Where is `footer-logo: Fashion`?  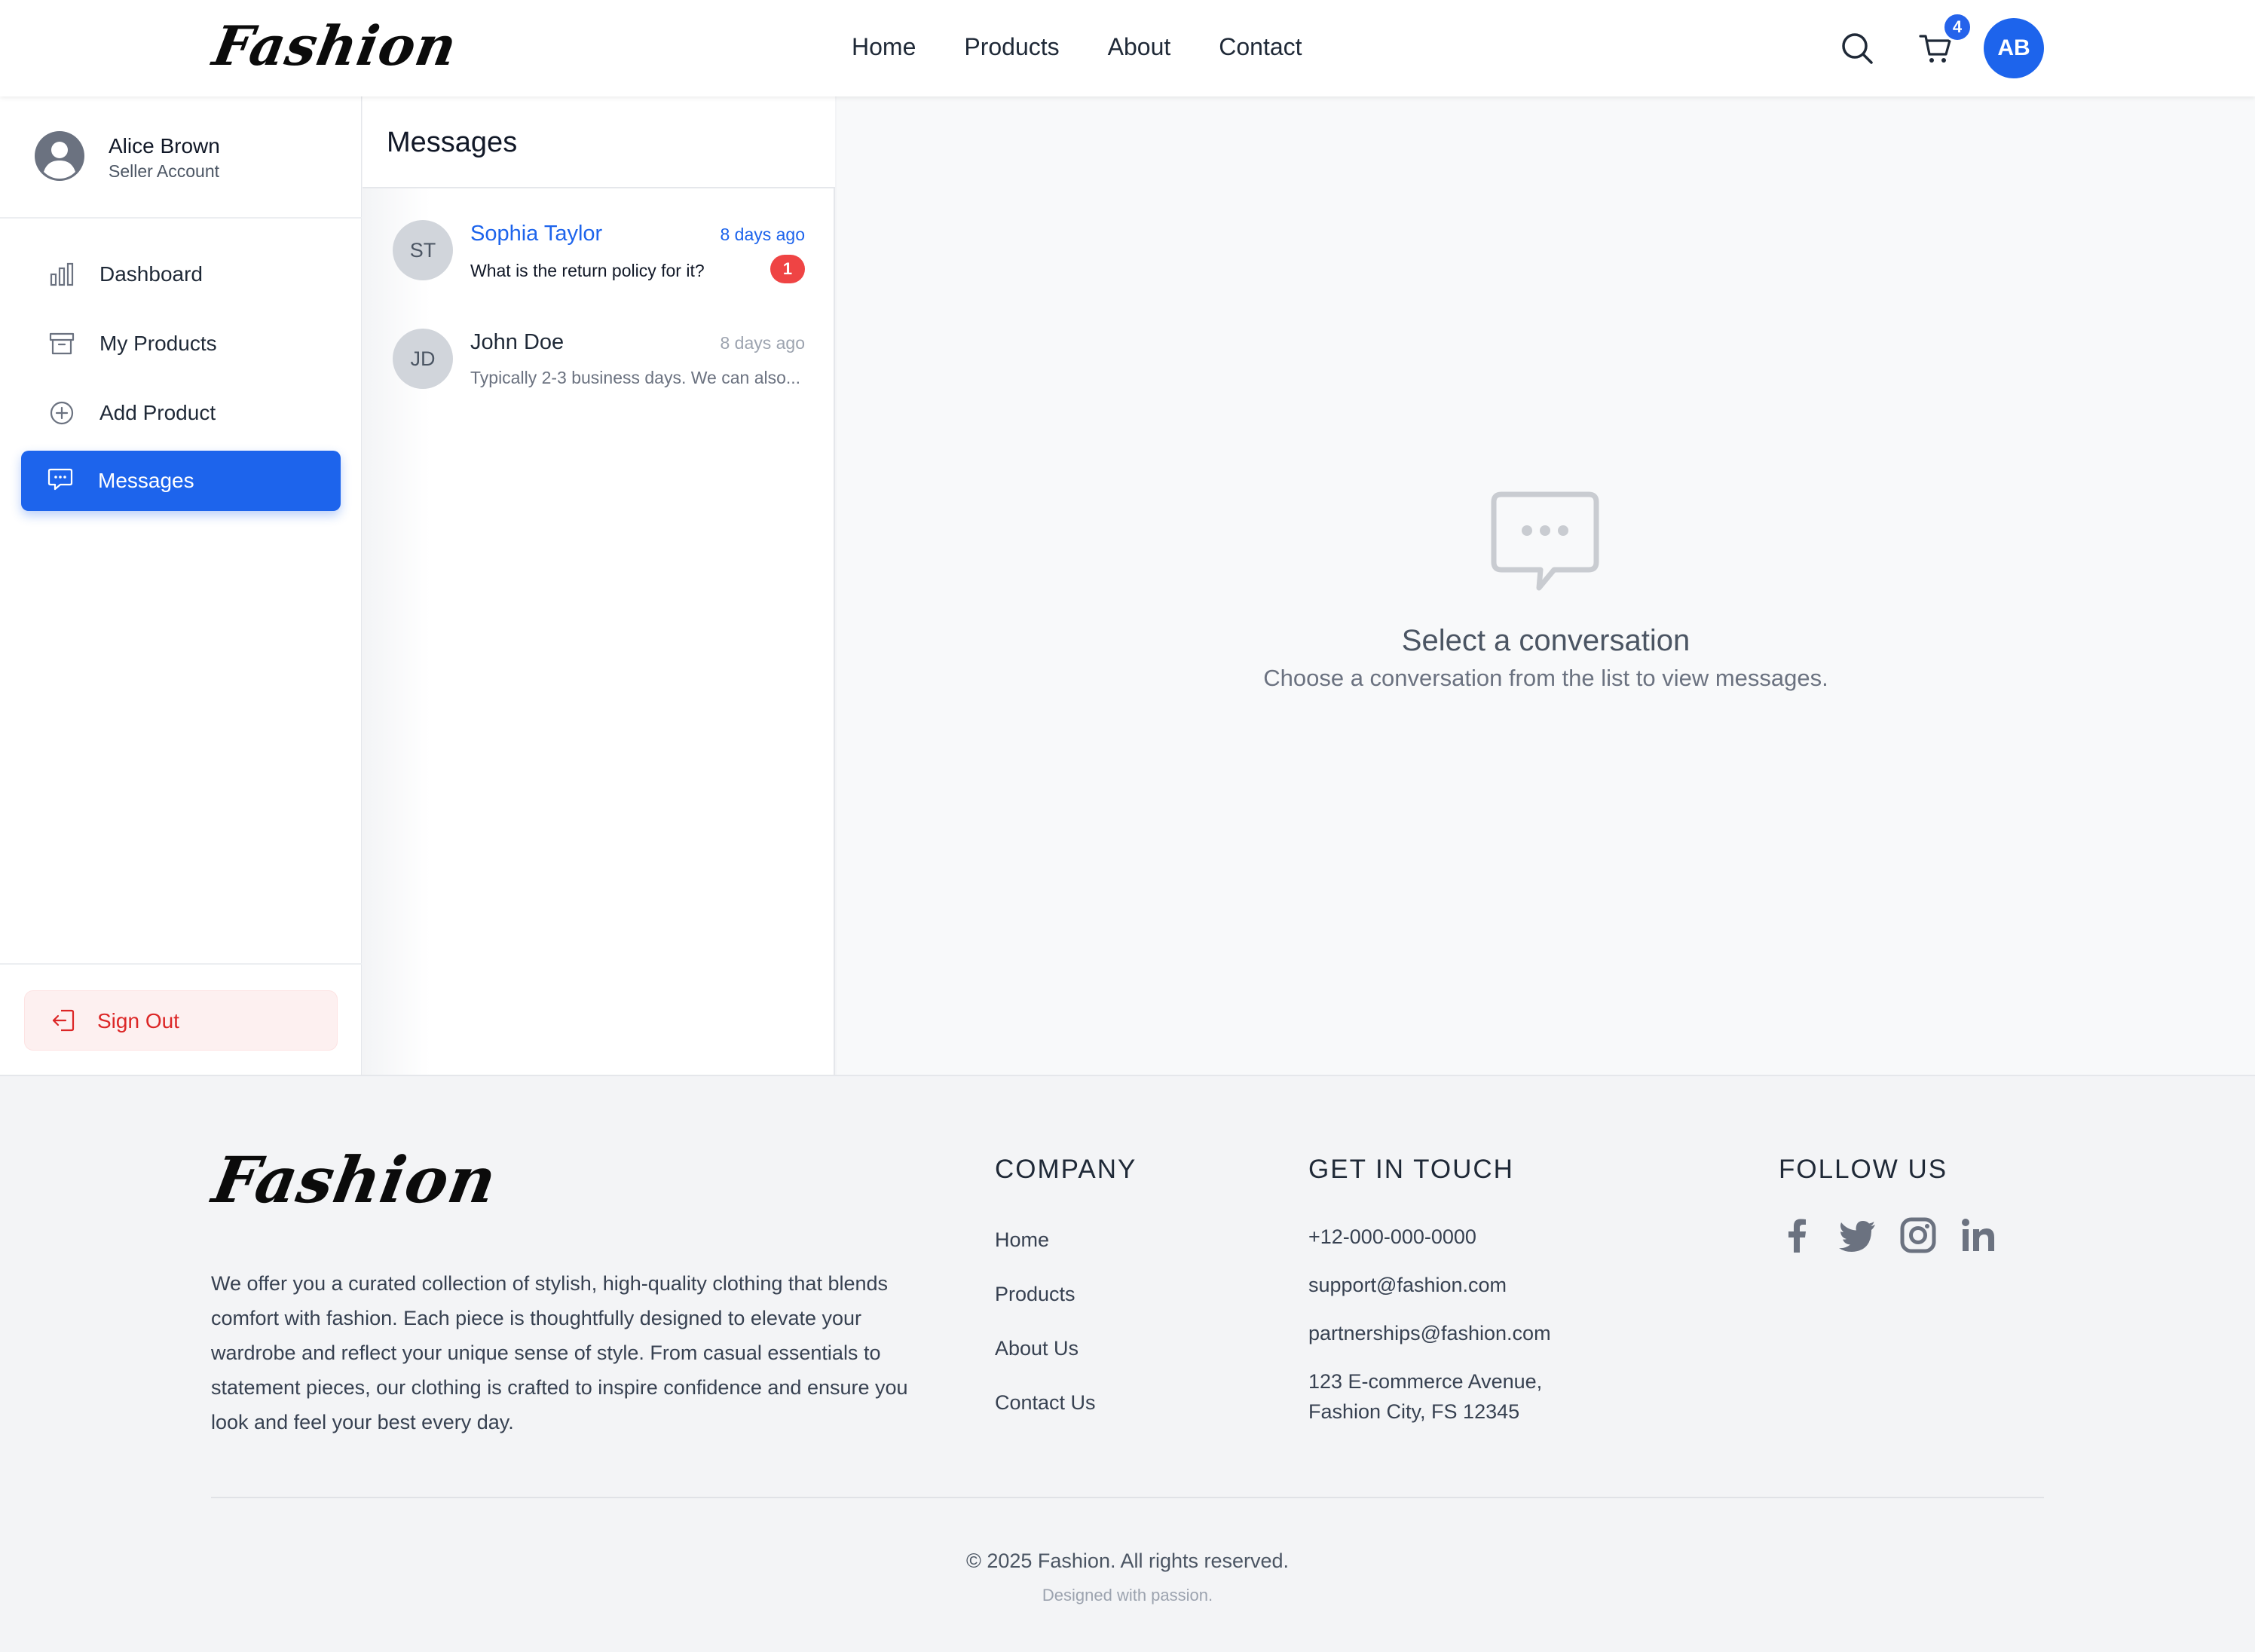
footer-logo: Fashion is located at coordinates (354, 1180).